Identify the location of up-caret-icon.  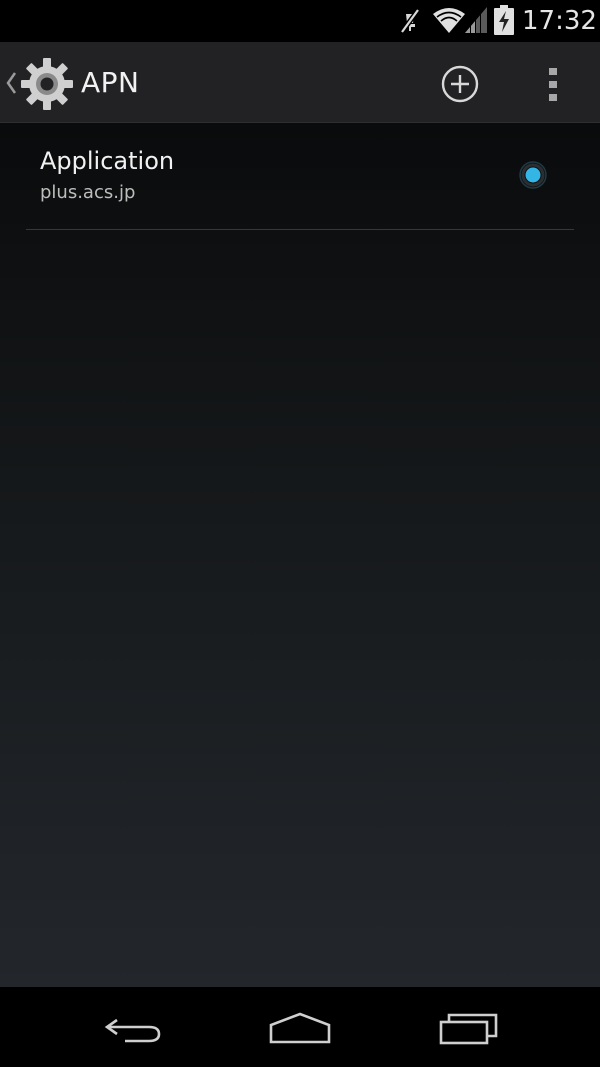
(11, 83).